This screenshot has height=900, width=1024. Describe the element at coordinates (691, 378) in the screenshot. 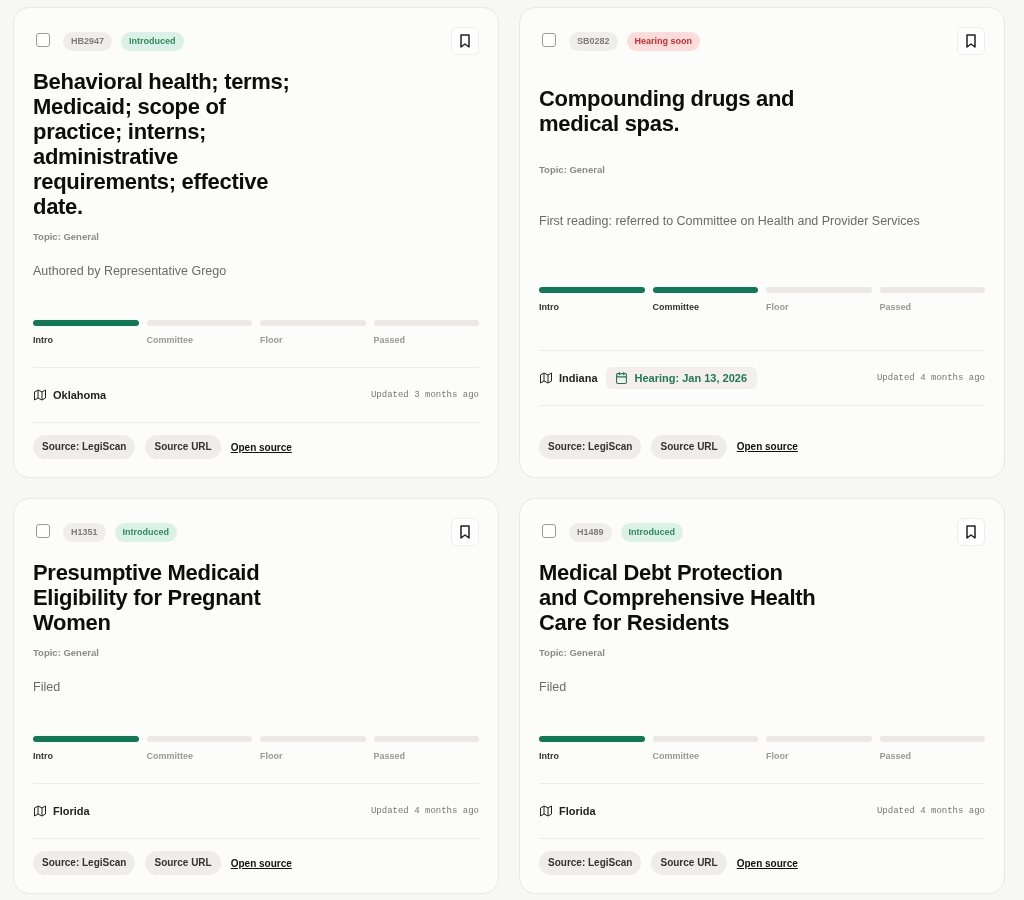

I see `hearing-date: Hearing: Jan 13, 2026` at that location.